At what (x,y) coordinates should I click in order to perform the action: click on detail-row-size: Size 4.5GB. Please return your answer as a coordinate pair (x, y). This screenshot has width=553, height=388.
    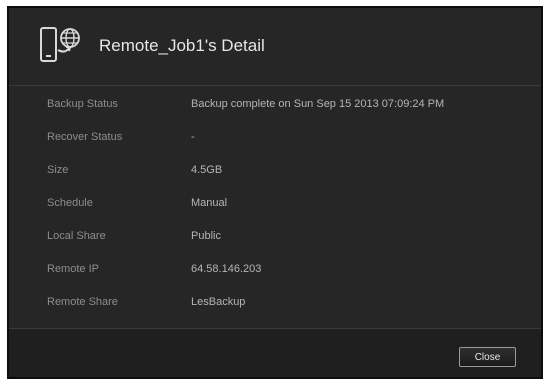
    Looking at the image, I should click on (275, 178).